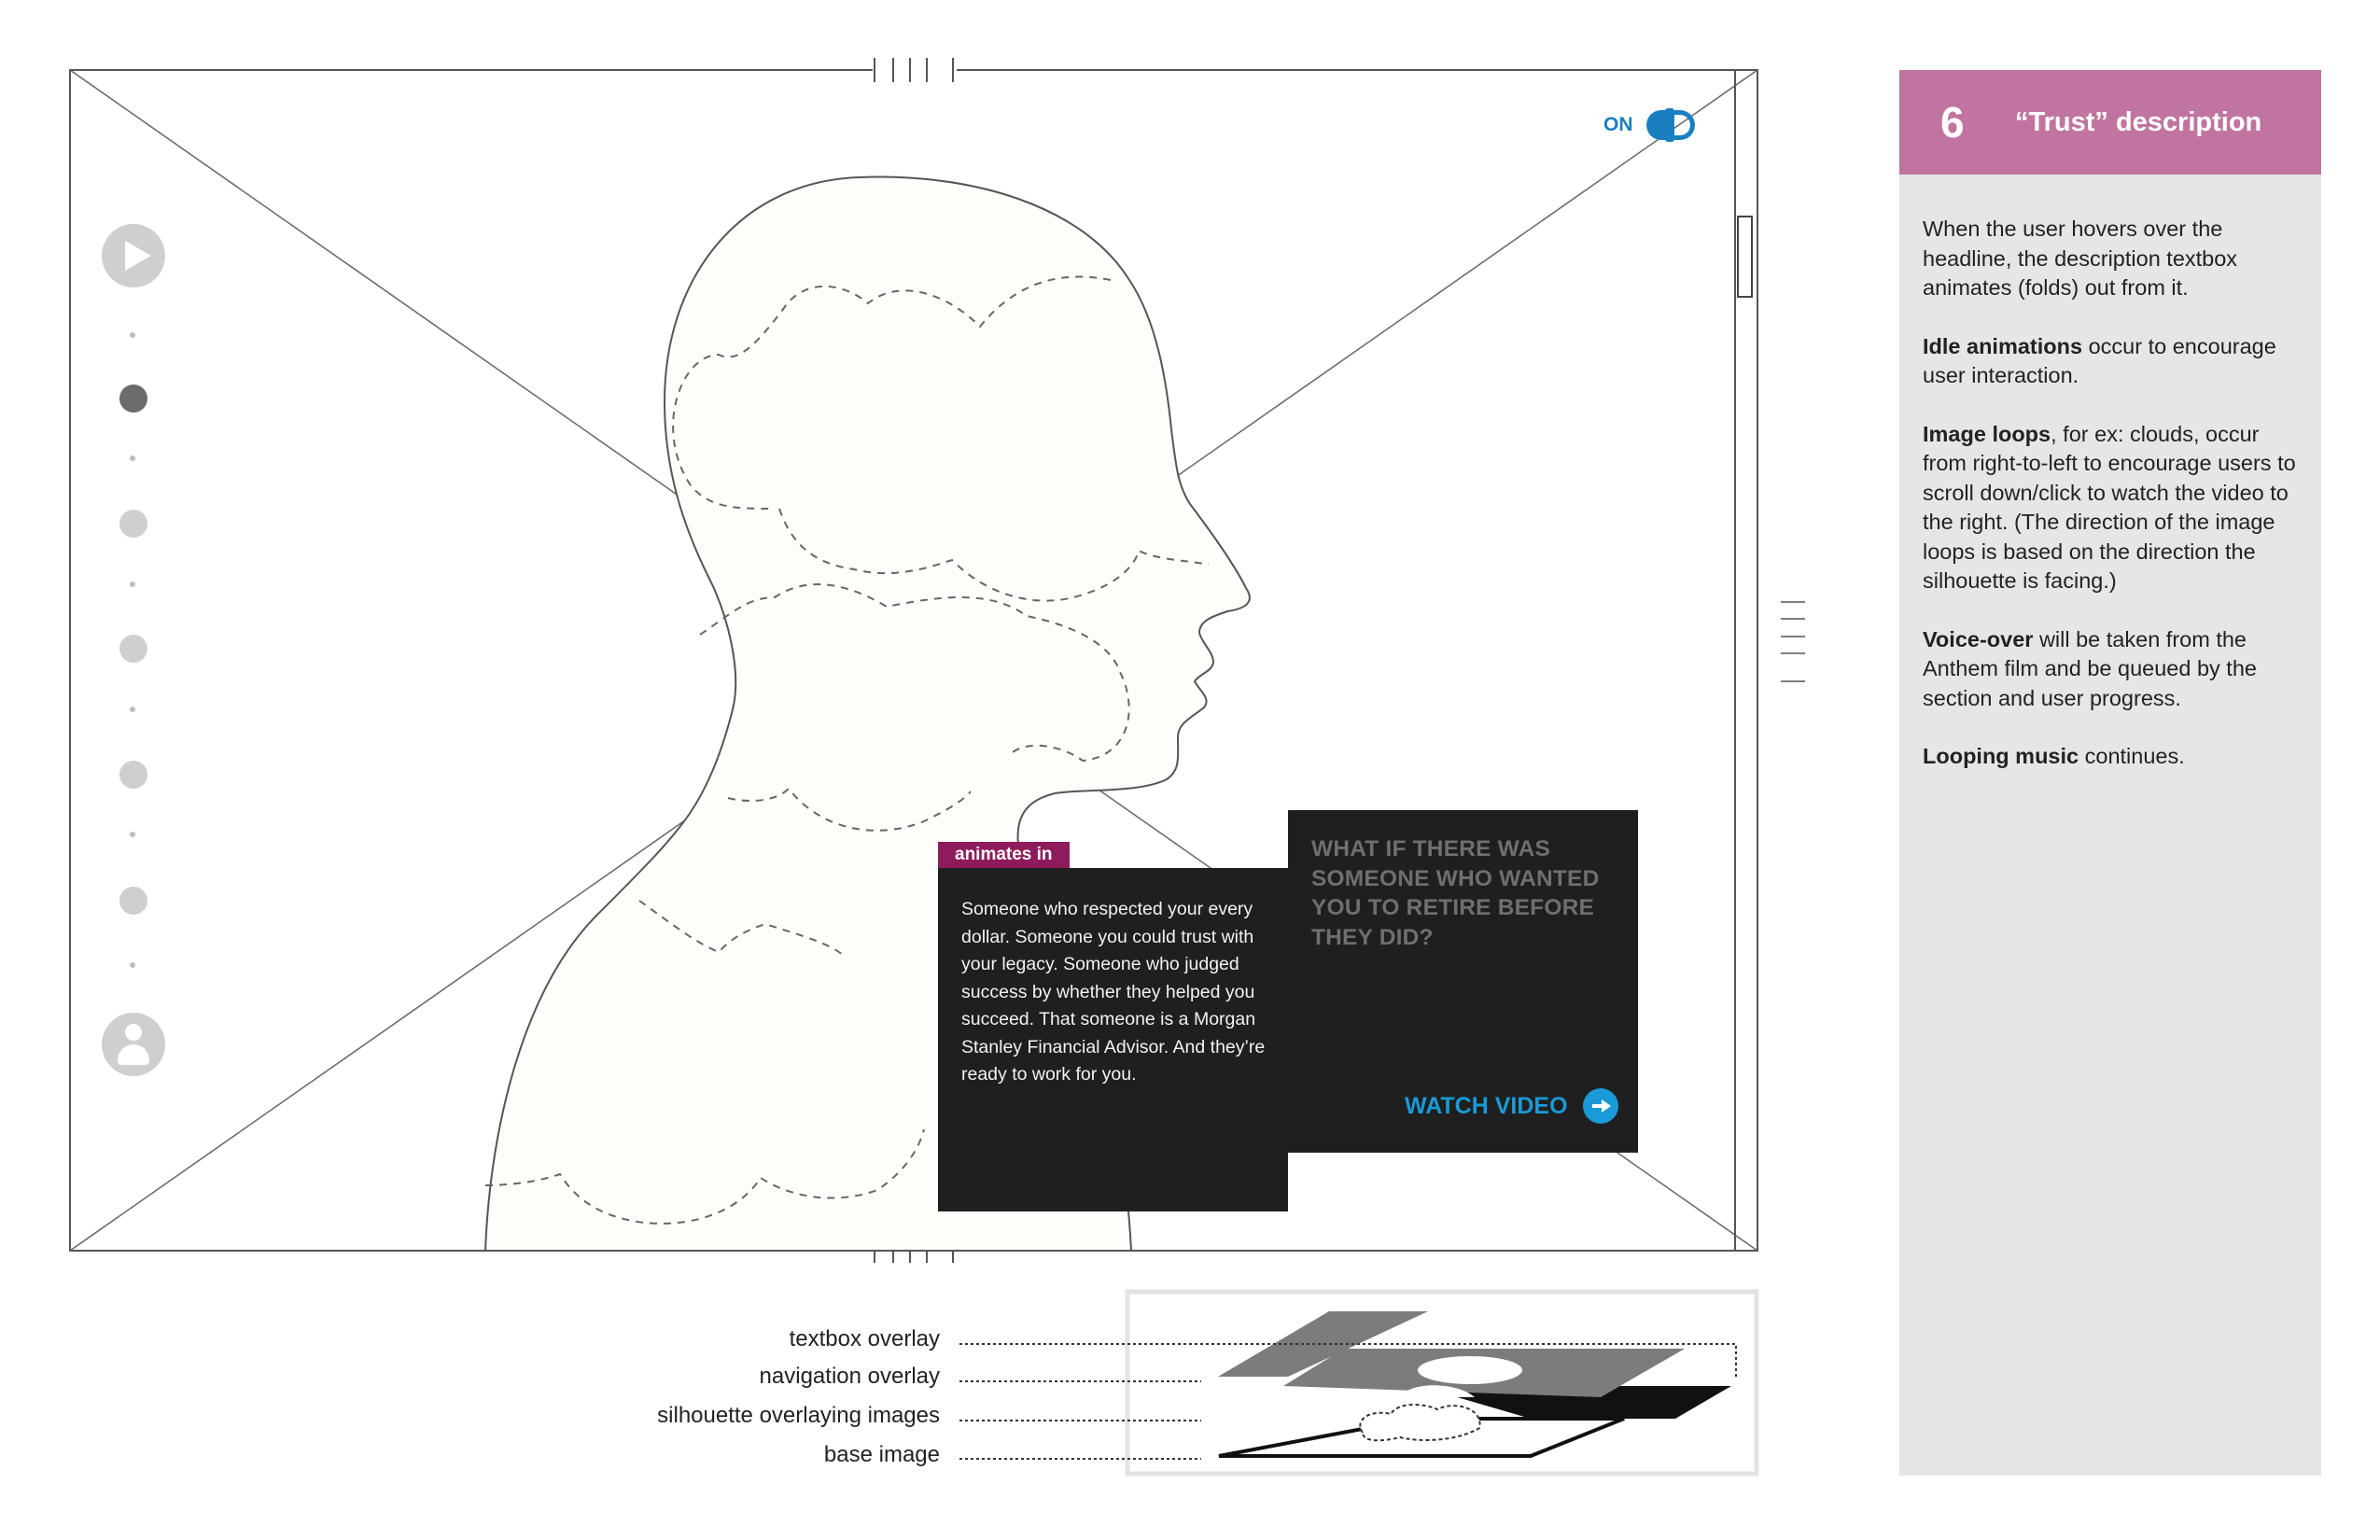  What do you see at coordinates (1600, 1106) in the screenshot?
I see `arrow-right-circle-icon` at bounding box center [1600, 1106].